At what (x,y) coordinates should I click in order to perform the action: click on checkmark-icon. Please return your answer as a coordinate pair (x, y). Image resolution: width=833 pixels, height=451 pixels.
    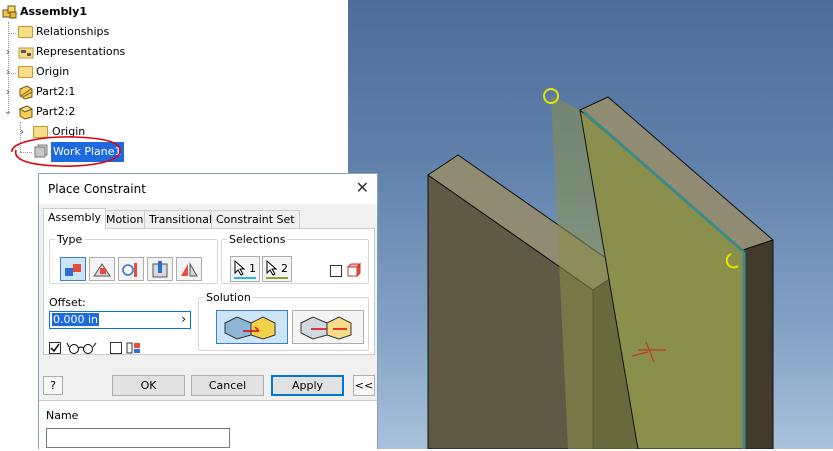
    Looking at the image, I should click on (55, 348).